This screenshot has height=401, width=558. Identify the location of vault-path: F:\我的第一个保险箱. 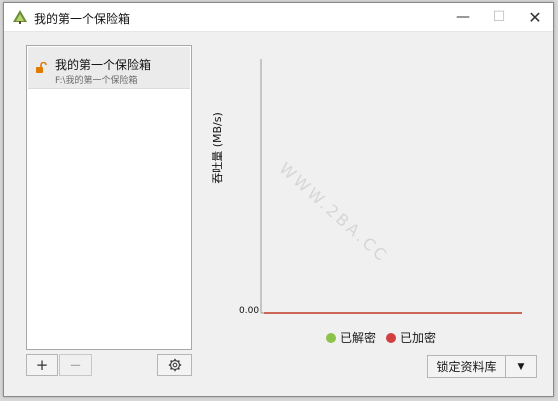
(96, 81).